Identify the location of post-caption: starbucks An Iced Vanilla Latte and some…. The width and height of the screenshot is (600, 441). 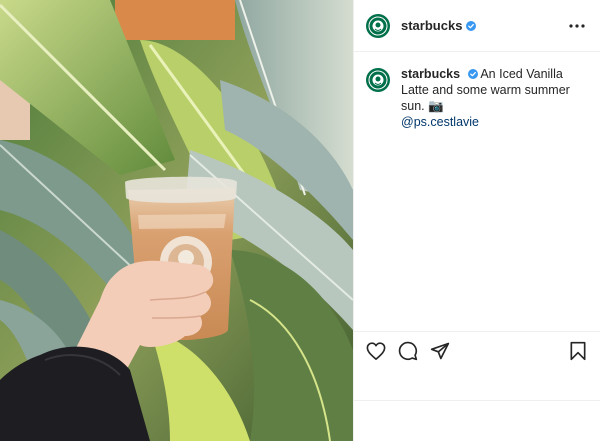
(477, 98).